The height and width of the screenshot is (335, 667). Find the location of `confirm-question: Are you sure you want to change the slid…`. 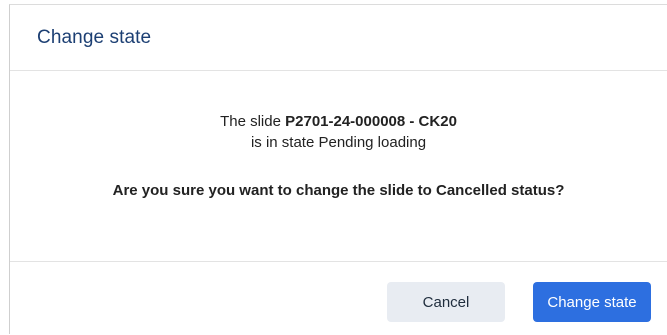

confirm-question: Are you sure you want to change the slid… is located at coordinates (338, 190).